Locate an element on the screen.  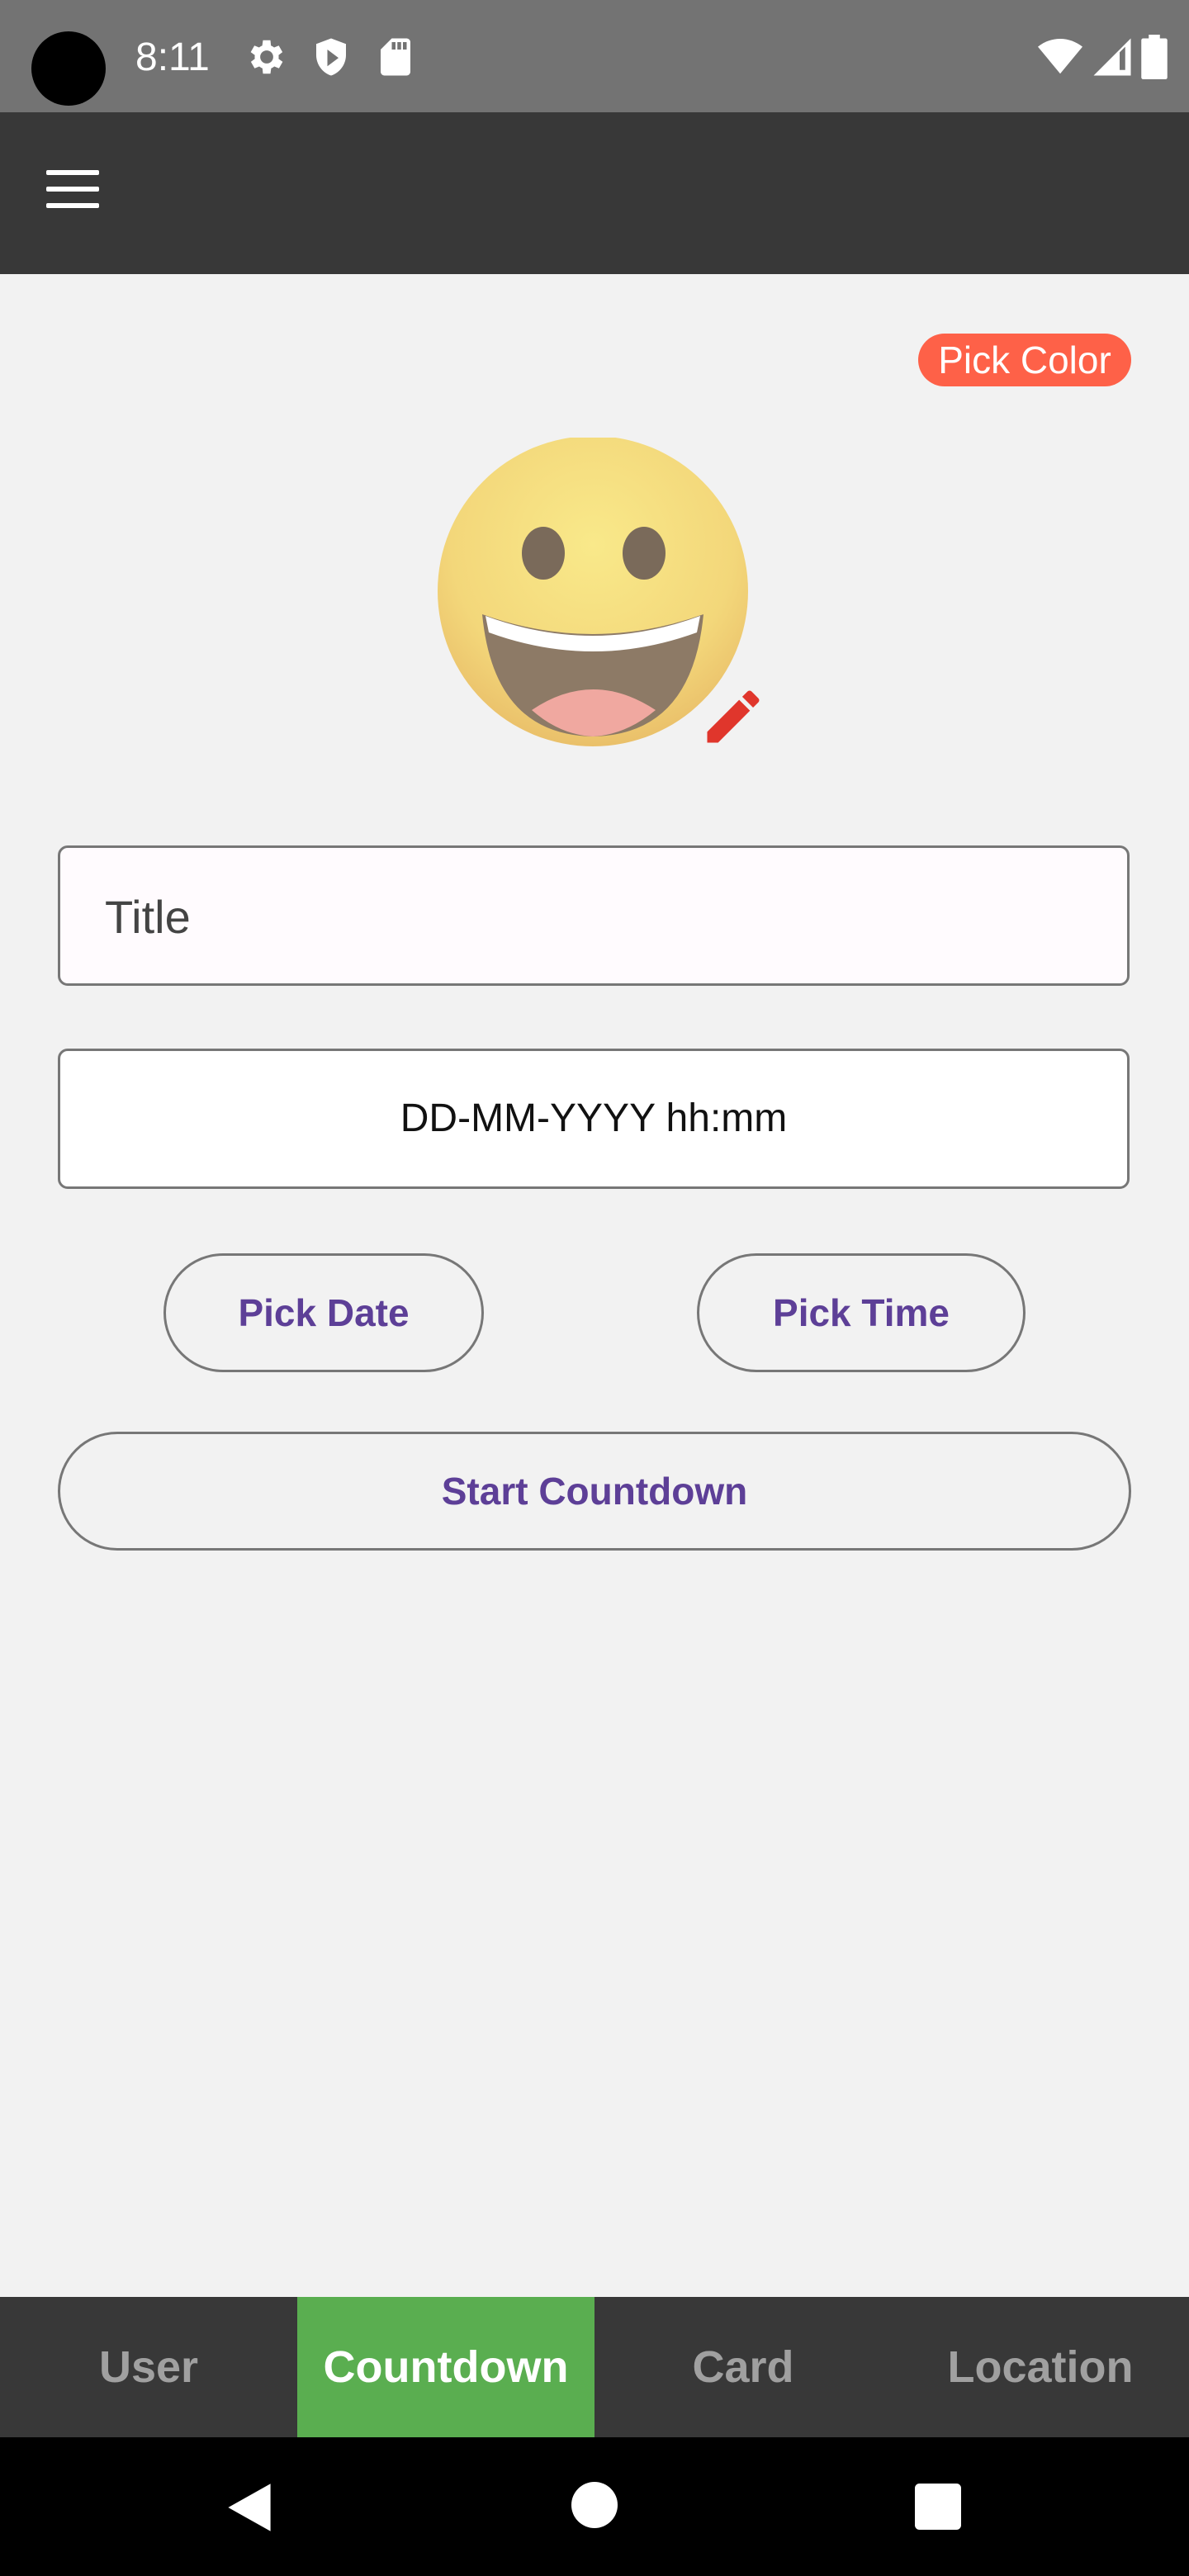
pick-time-button: Pick Time is located at coordinates (861, 1312).